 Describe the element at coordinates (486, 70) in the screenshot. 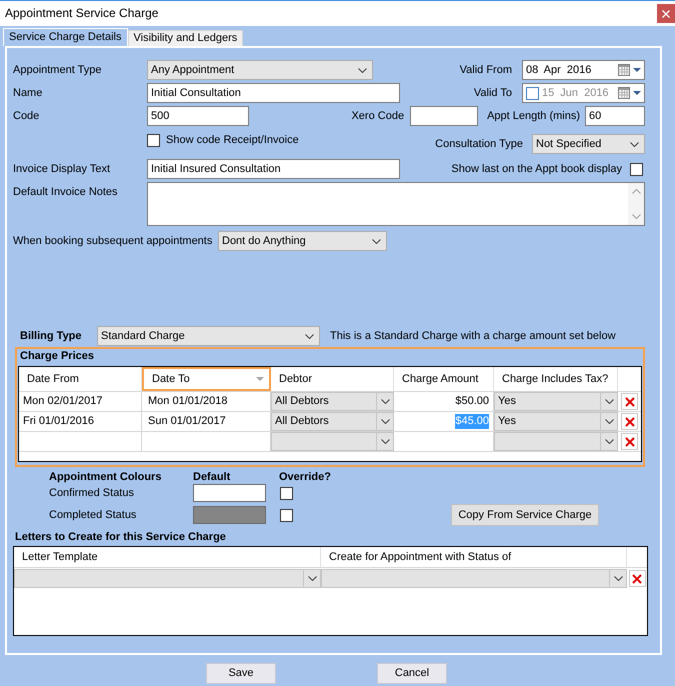

I see `field-label: Valid From` at that location.